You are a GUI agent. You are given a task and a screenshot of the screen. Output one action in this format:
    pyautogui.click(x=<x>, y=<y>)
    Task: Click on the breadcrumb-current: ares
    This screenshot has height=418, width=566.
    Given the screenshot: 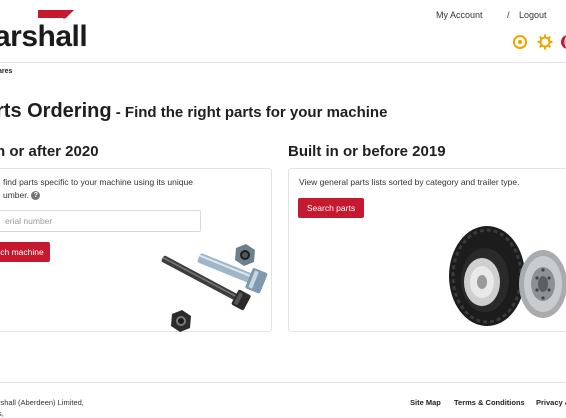 What is the action you would take?
    pyautogui.click(x=6, y=71)
    